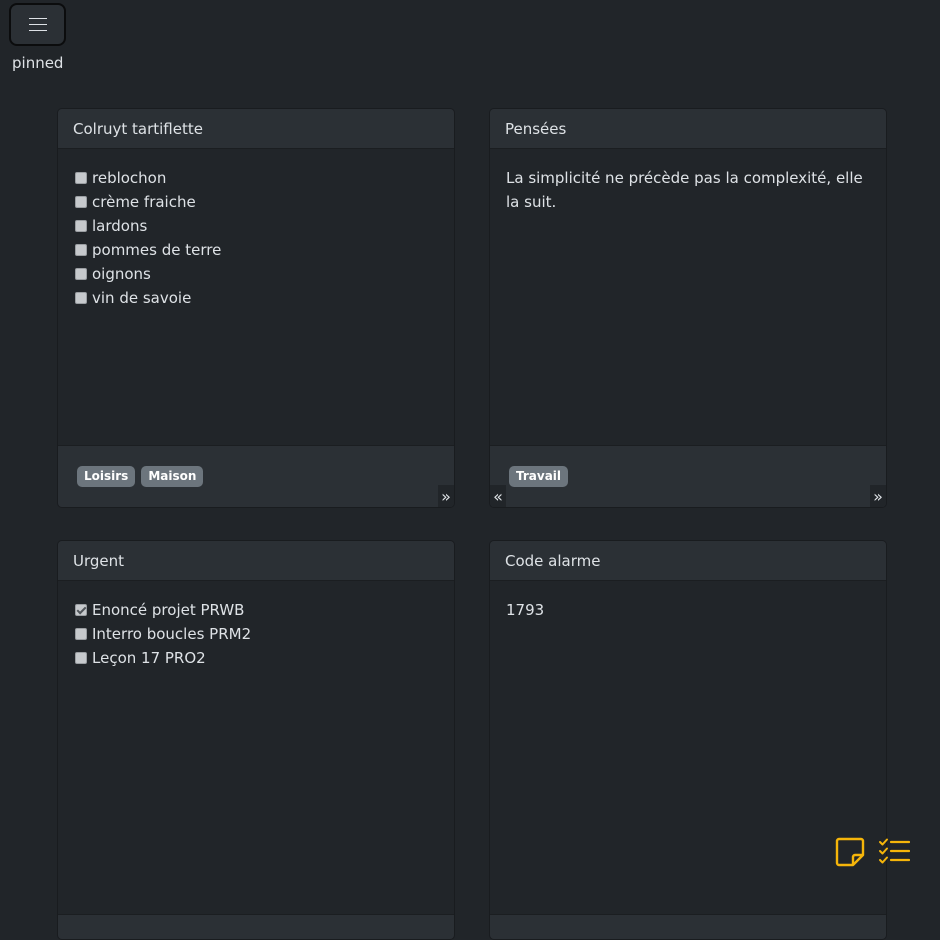 The image size is (940, 940). What do you see at coordinates (256, 634) in the screenshot?
I see `checklist-item: Interro boucles PRM2` at bounding box center [256, 634].